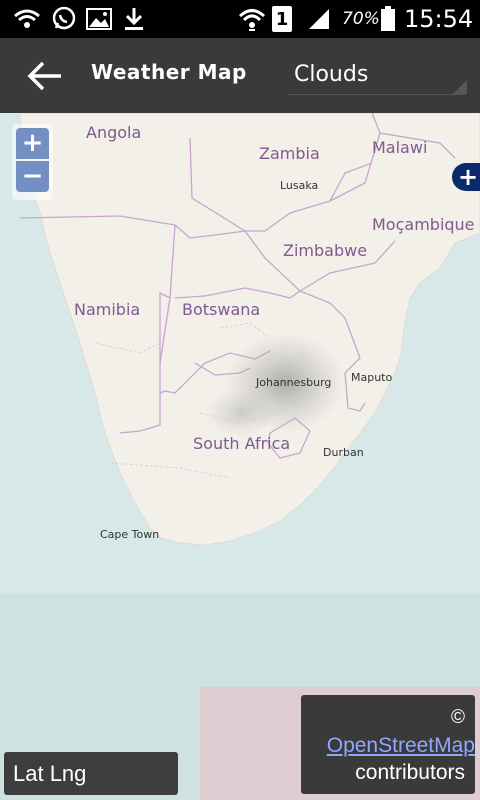  I want to click on cloud-overlay, so click(240, 413).